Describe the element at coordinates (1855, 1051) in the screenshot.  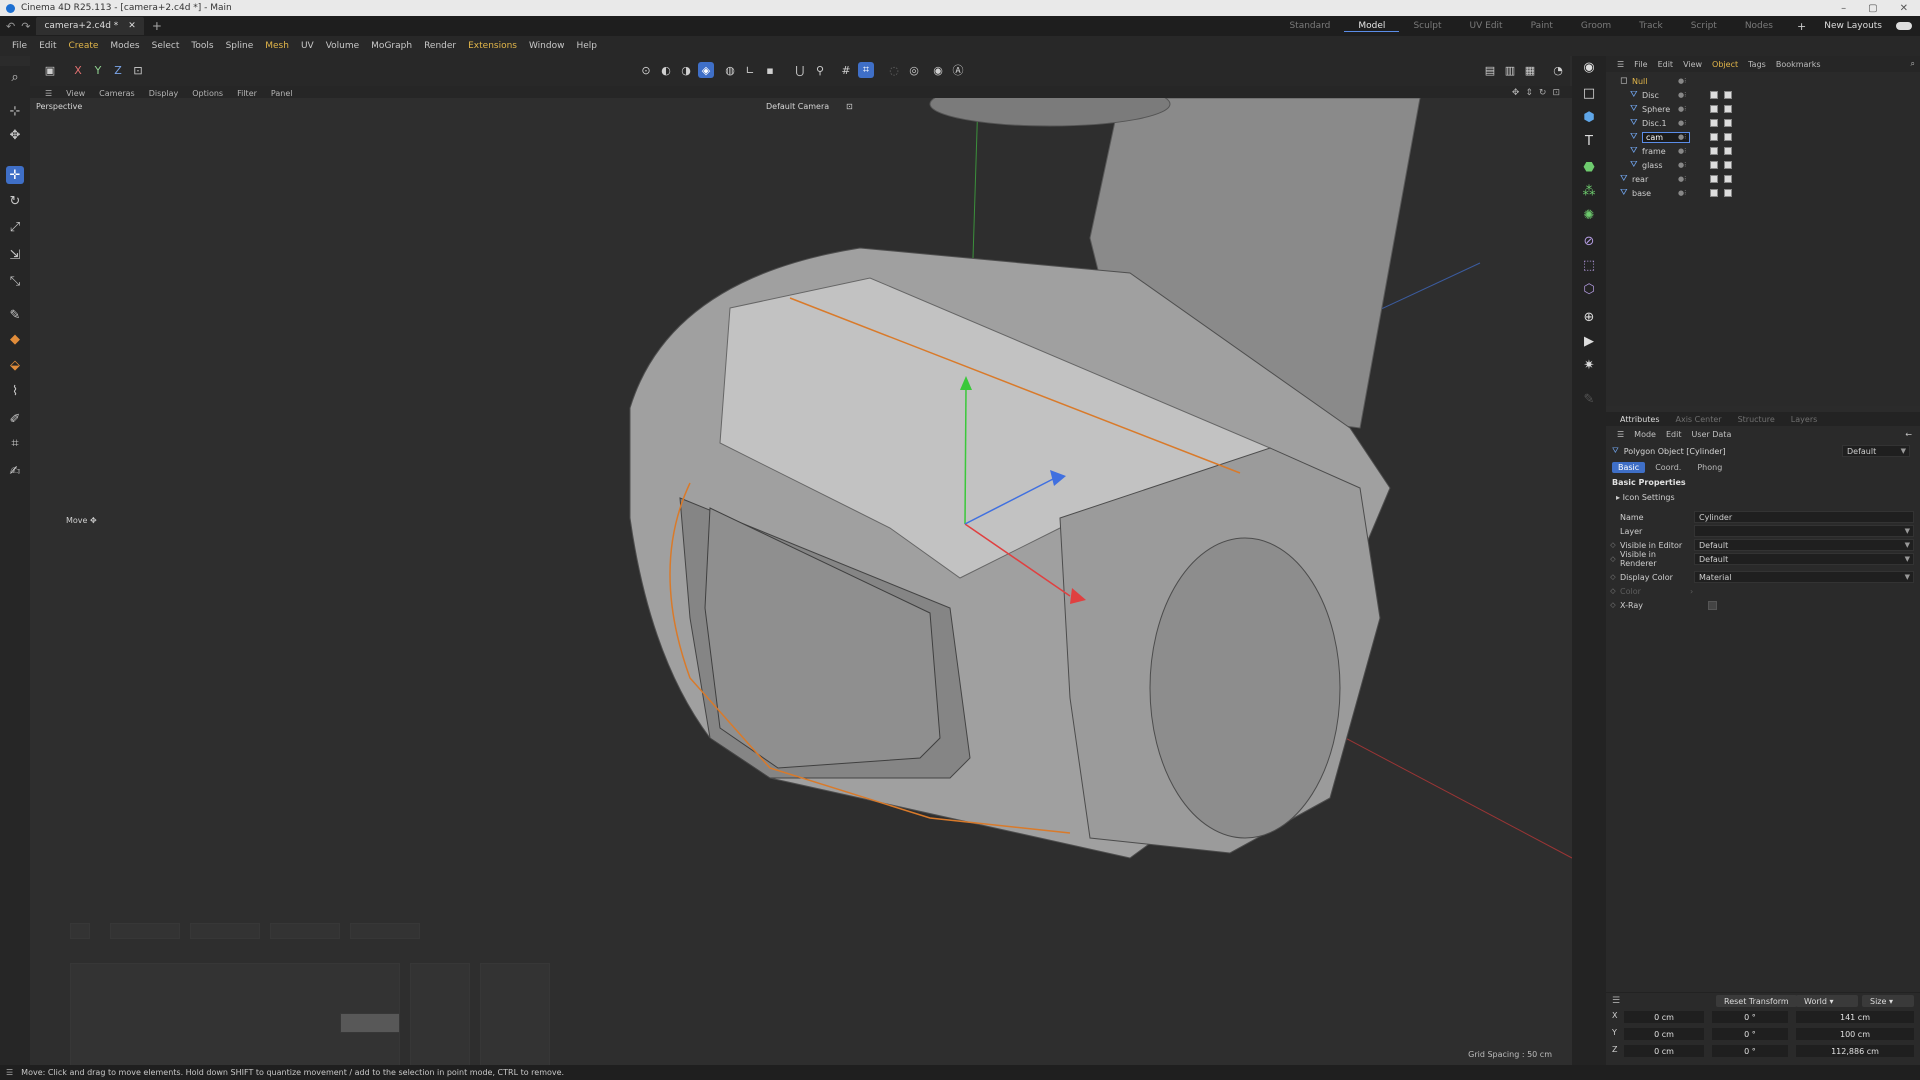
I see `size-z-field: 112,886 cm` at that location.